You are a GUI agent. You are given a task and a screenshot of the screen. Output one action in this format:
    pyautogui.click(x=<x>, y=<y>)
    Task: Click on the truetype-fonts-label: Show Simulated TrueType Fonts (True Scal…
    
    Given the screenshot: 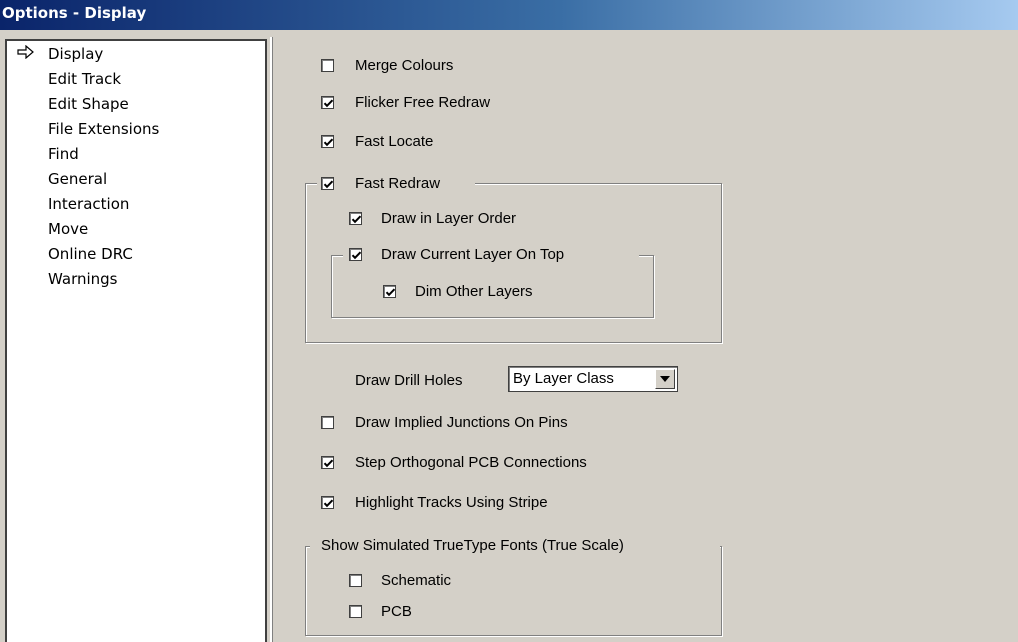 What is the action you would take?
    pyautogui.click(x=472, y=545)
    